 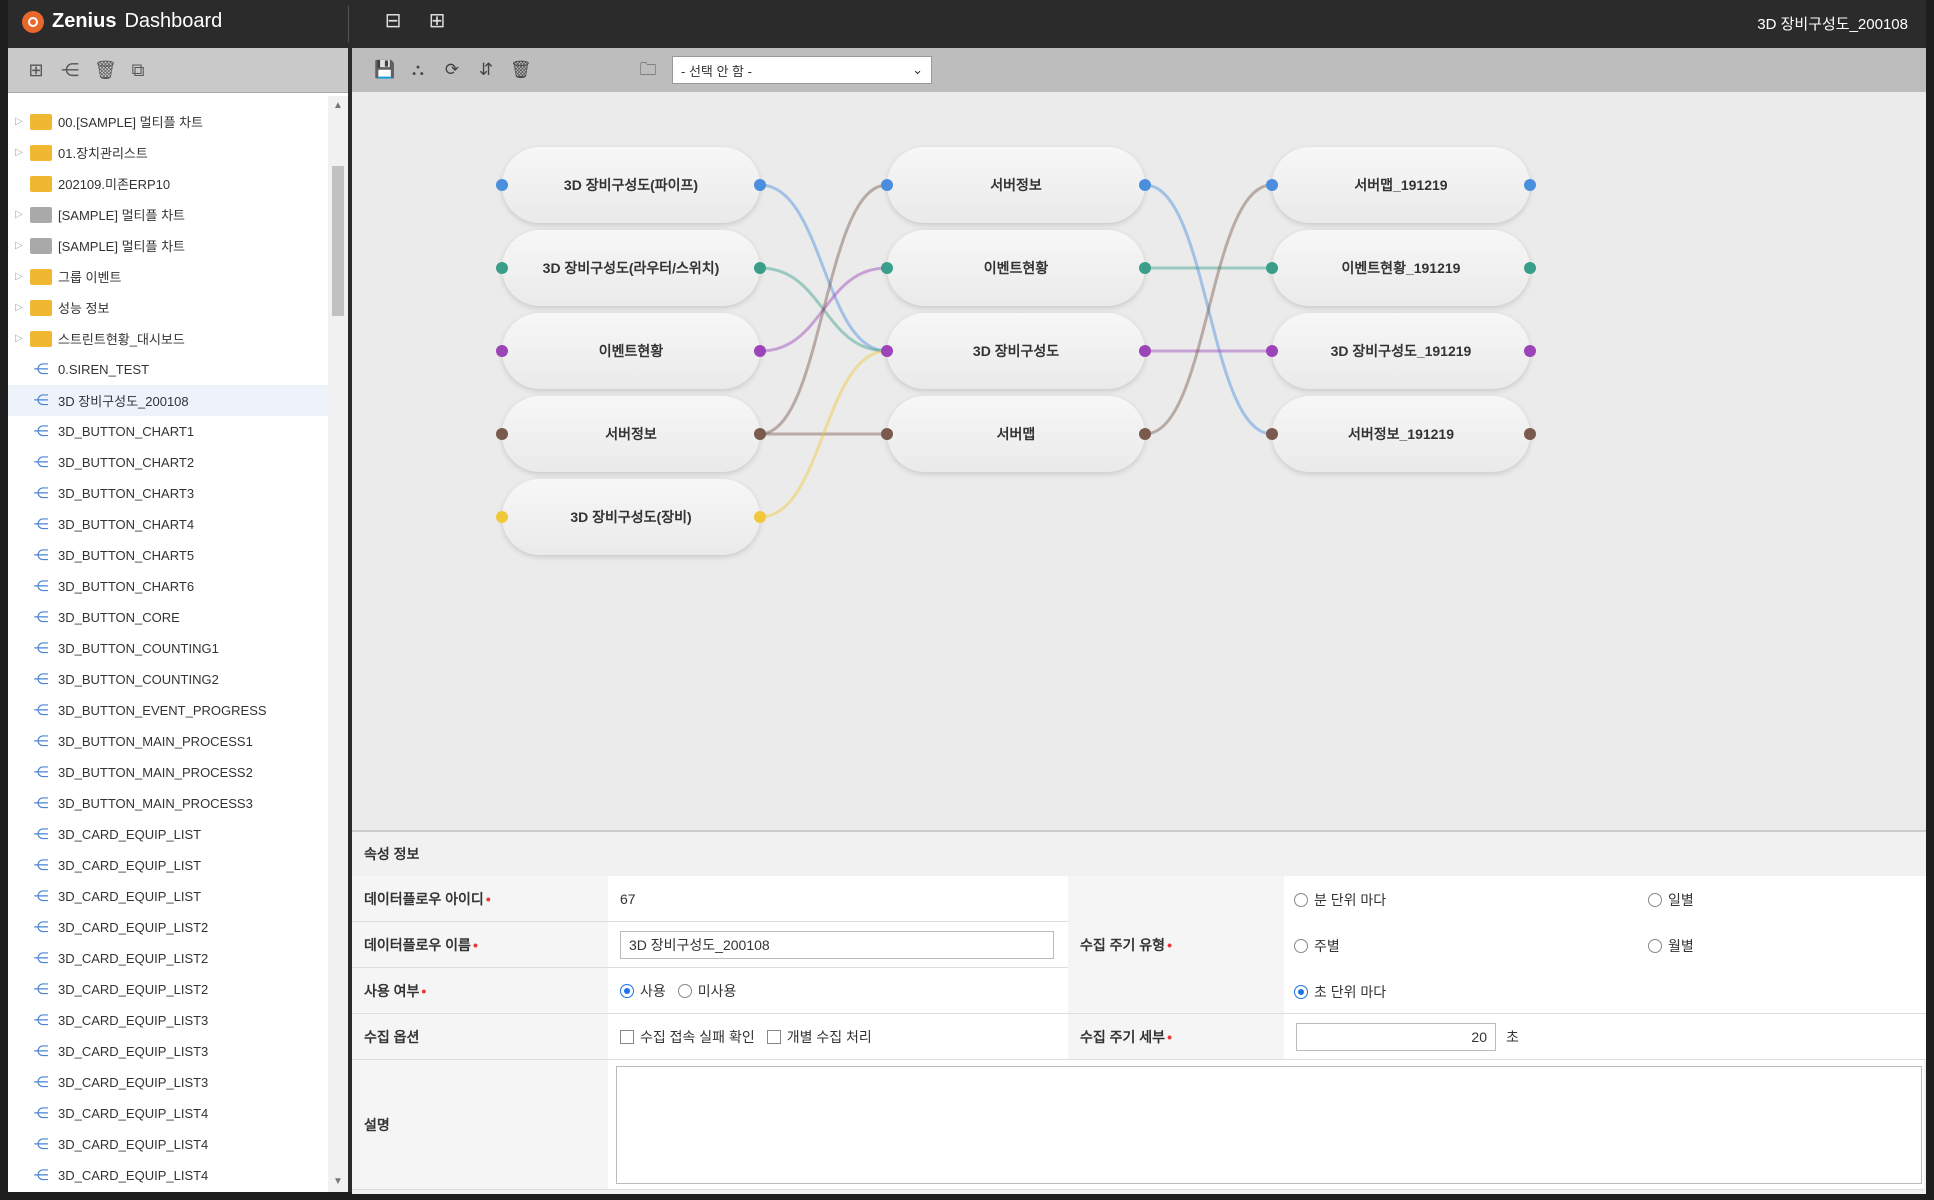 I want to click on cycle-weekly-radio: 주별, so click(x=1317, y=946).